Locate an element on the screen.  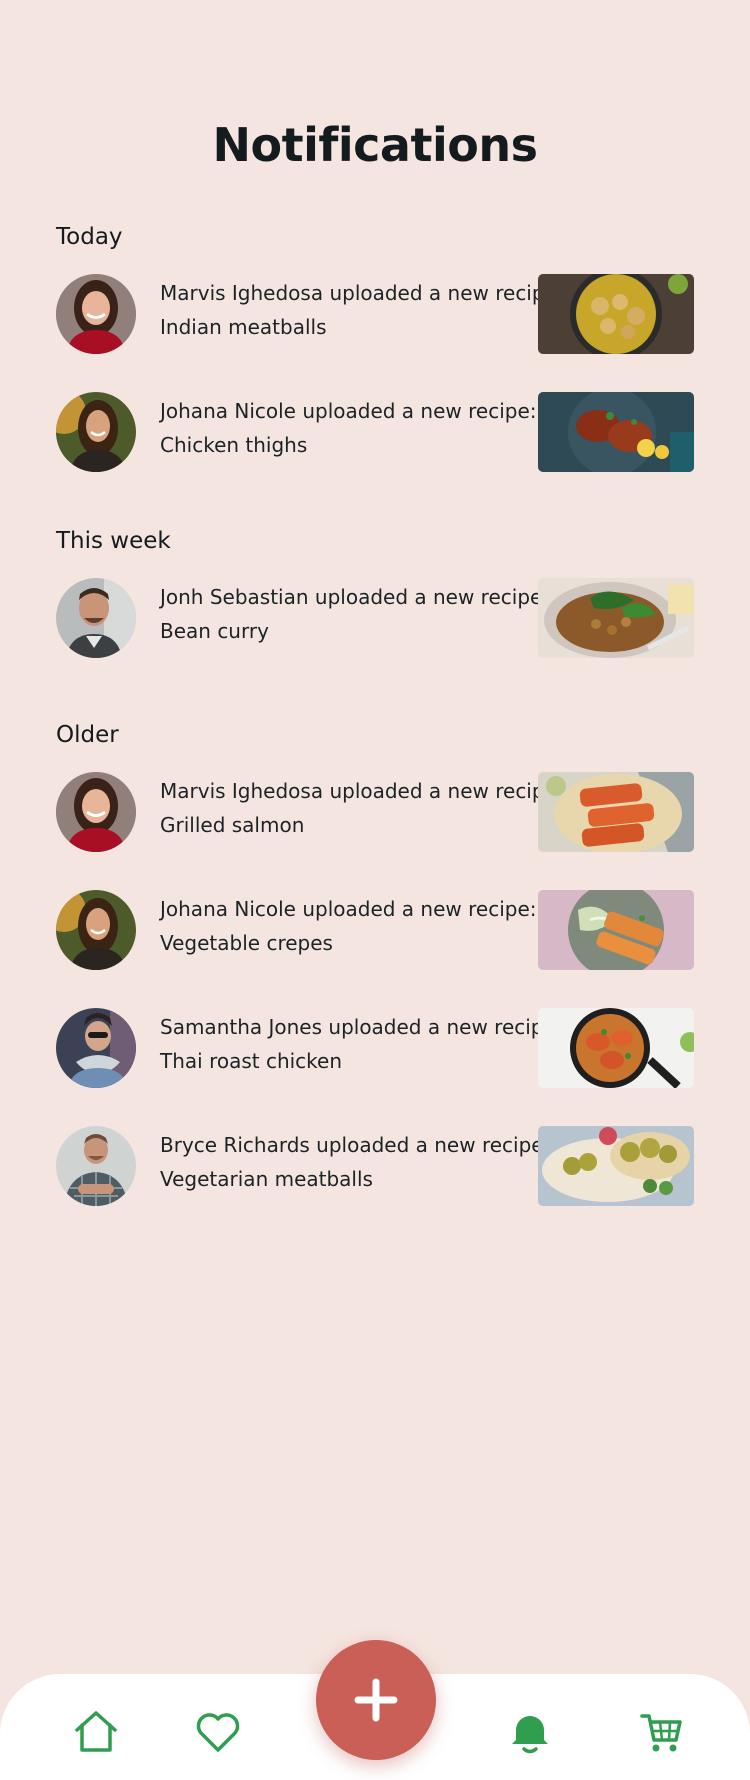
page-title: Notifications is located at coordinates (375, 145).